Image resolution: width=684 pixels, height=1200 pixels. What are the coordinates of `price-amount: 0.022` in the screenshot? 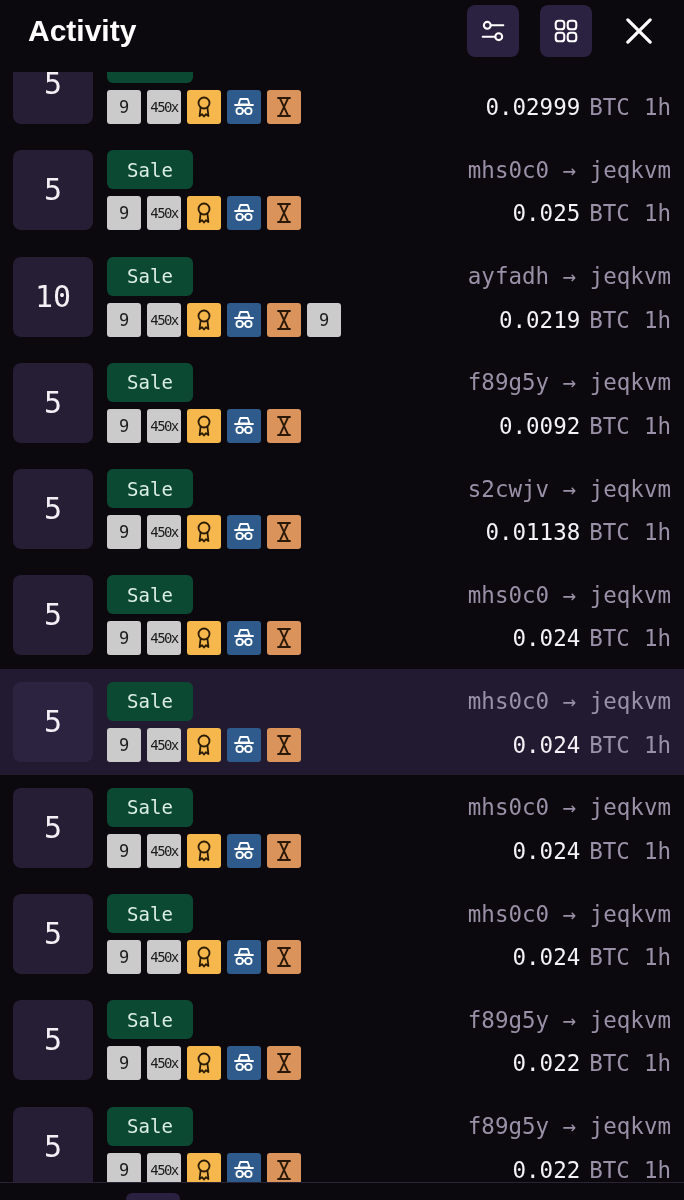 It's located at (546, 1169).